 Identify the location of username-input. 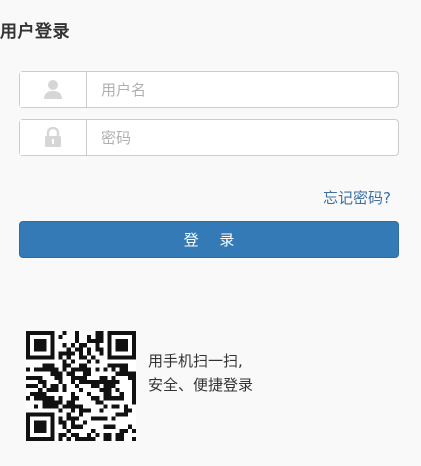
(242, 89).